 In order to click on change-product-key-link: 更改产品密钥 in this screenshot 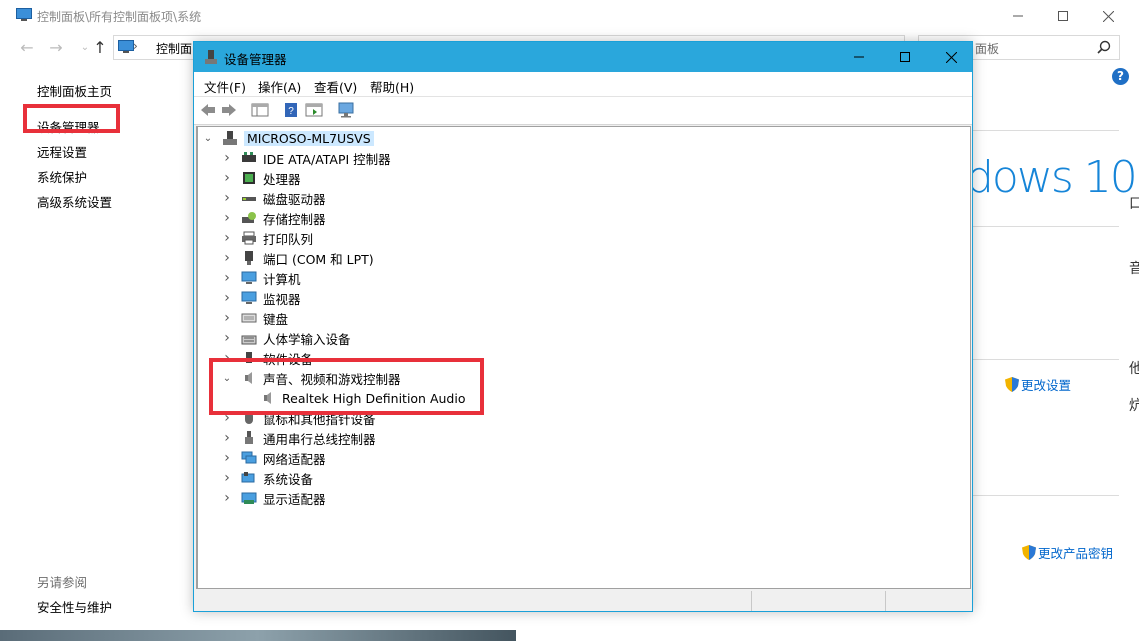, I will do `click(1067, 552)`.